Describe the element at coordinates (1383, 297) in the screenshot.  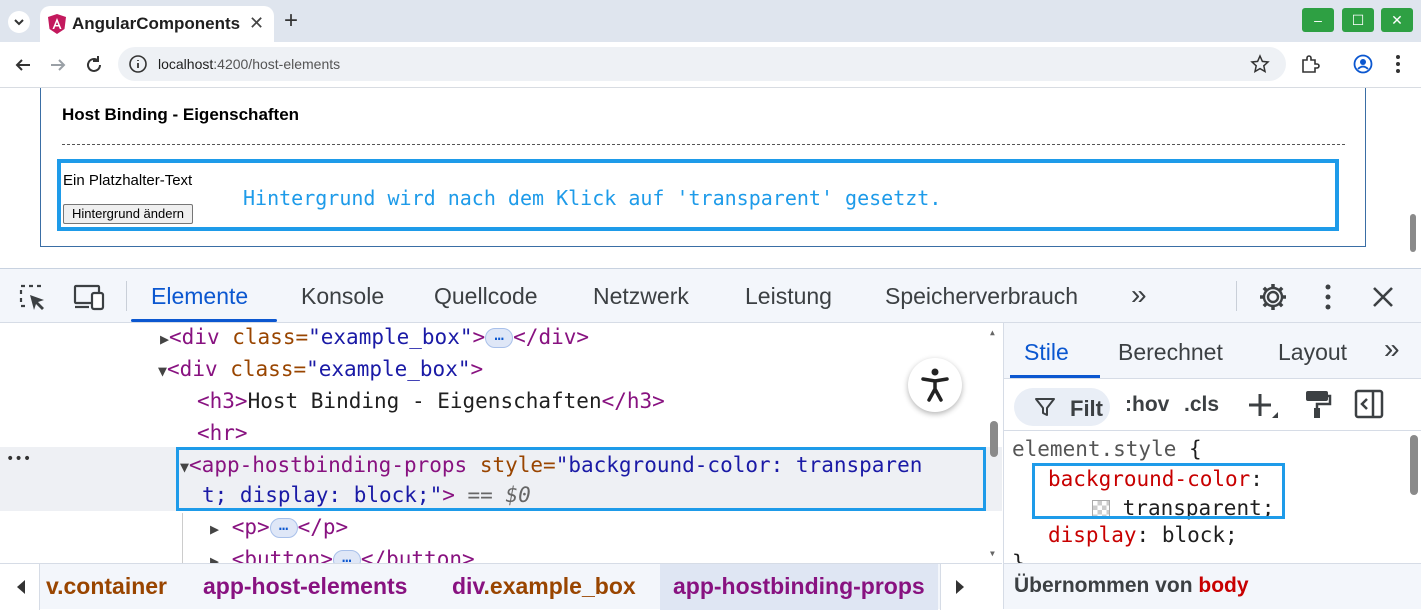
I see `close-devtools-icon` at that location.